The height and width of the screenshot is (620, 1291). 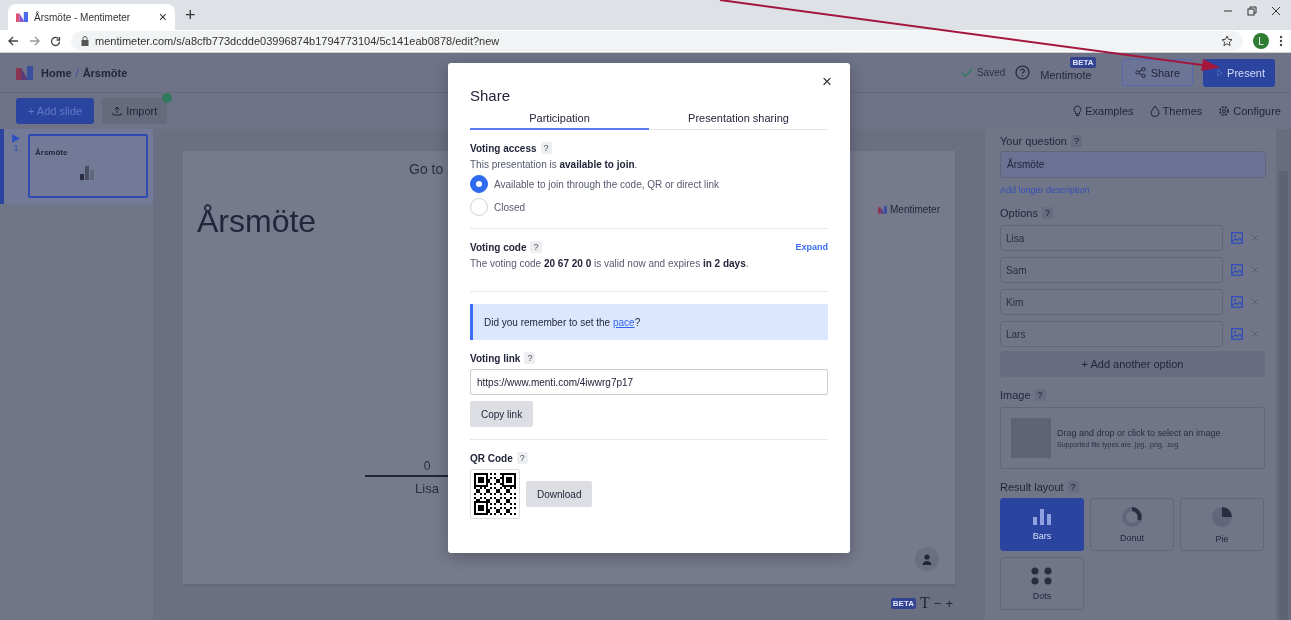 I want to click on layout-option: Dots, so click(x=1042, y=583).